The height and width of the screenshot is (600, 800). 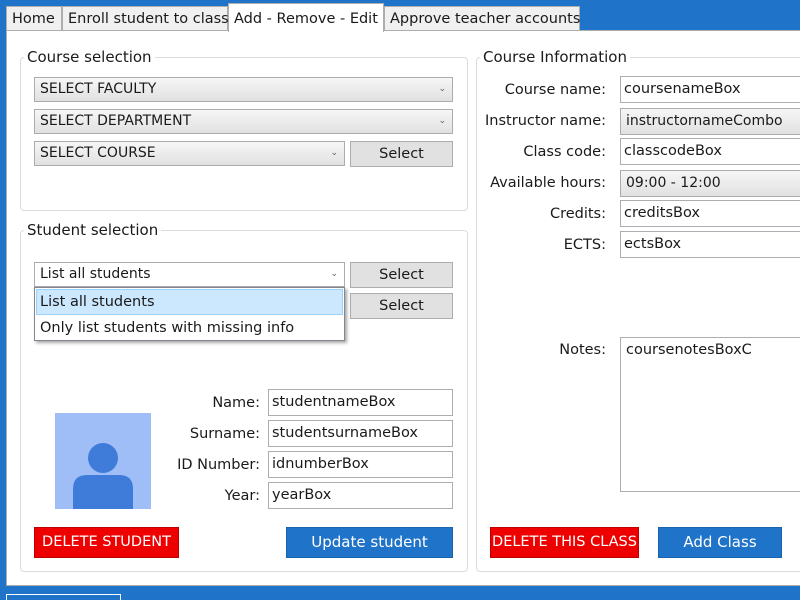 I want to click on faculty-combo-value: SELECT FACULTY, so click(x=98, y=89).